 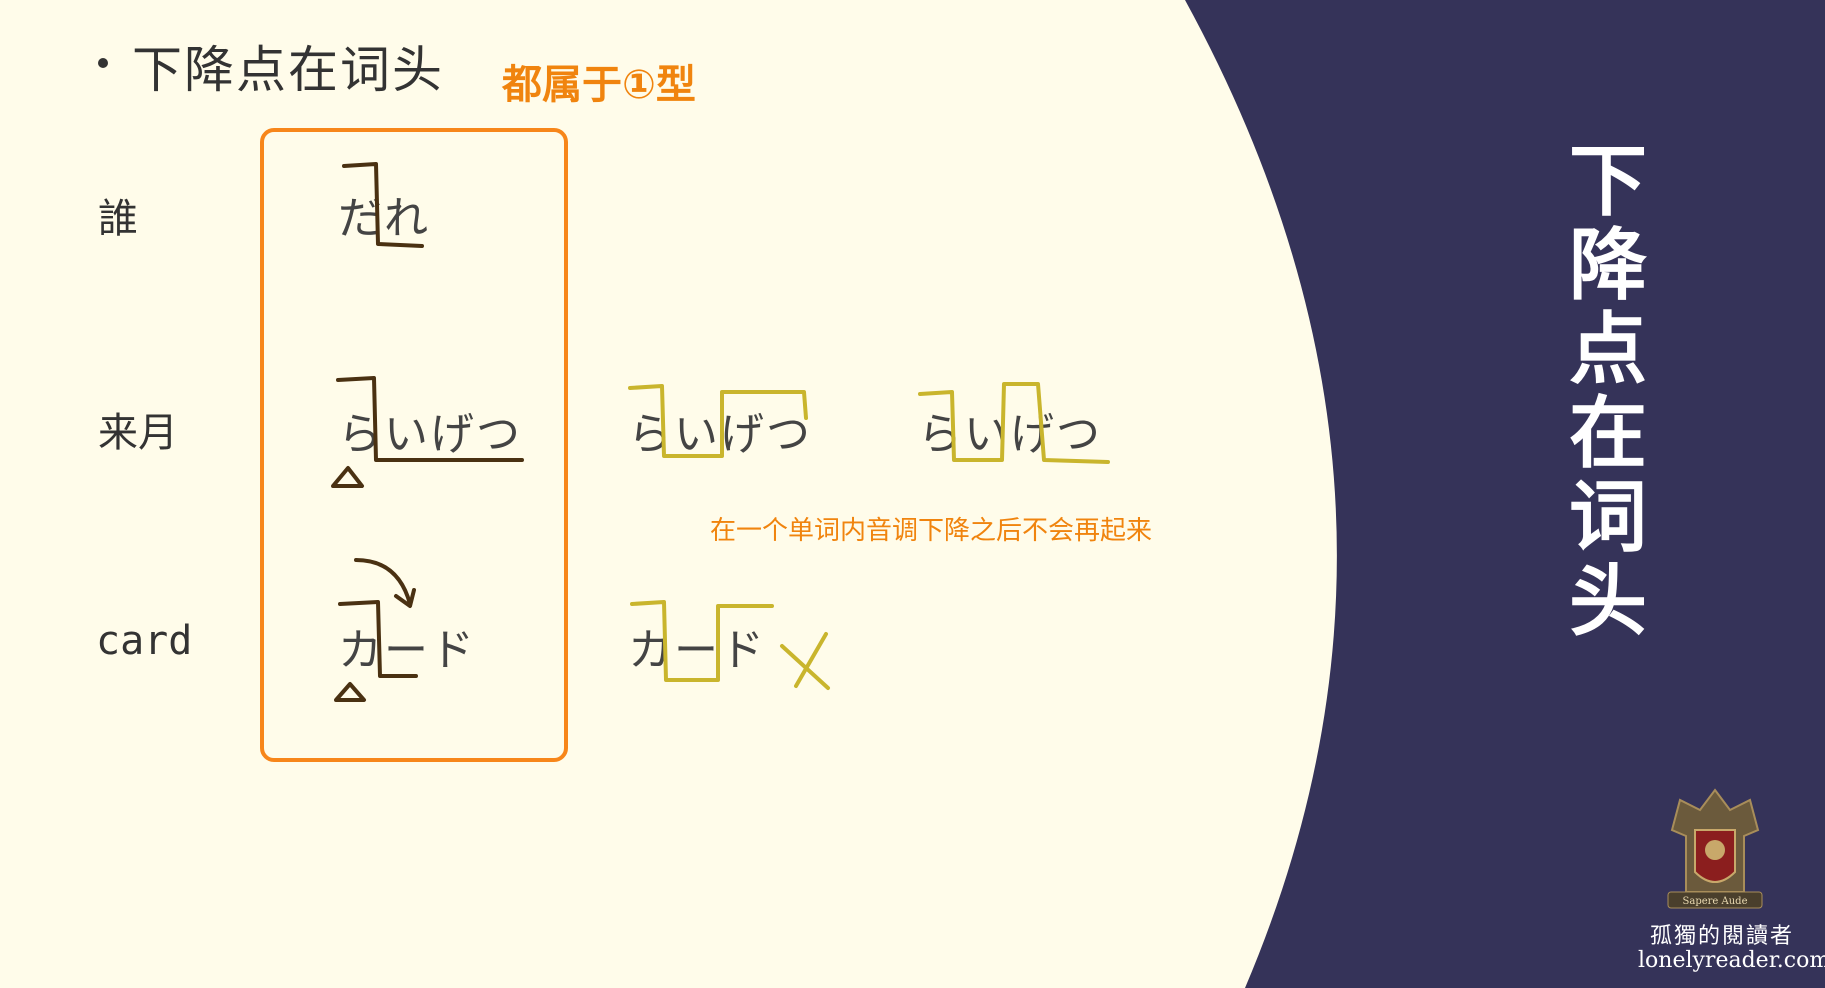 What do you see at coordinates (1607, 434) in the screenshot?
I see `side-title-char: 在` at bounding box center [1607, 434].